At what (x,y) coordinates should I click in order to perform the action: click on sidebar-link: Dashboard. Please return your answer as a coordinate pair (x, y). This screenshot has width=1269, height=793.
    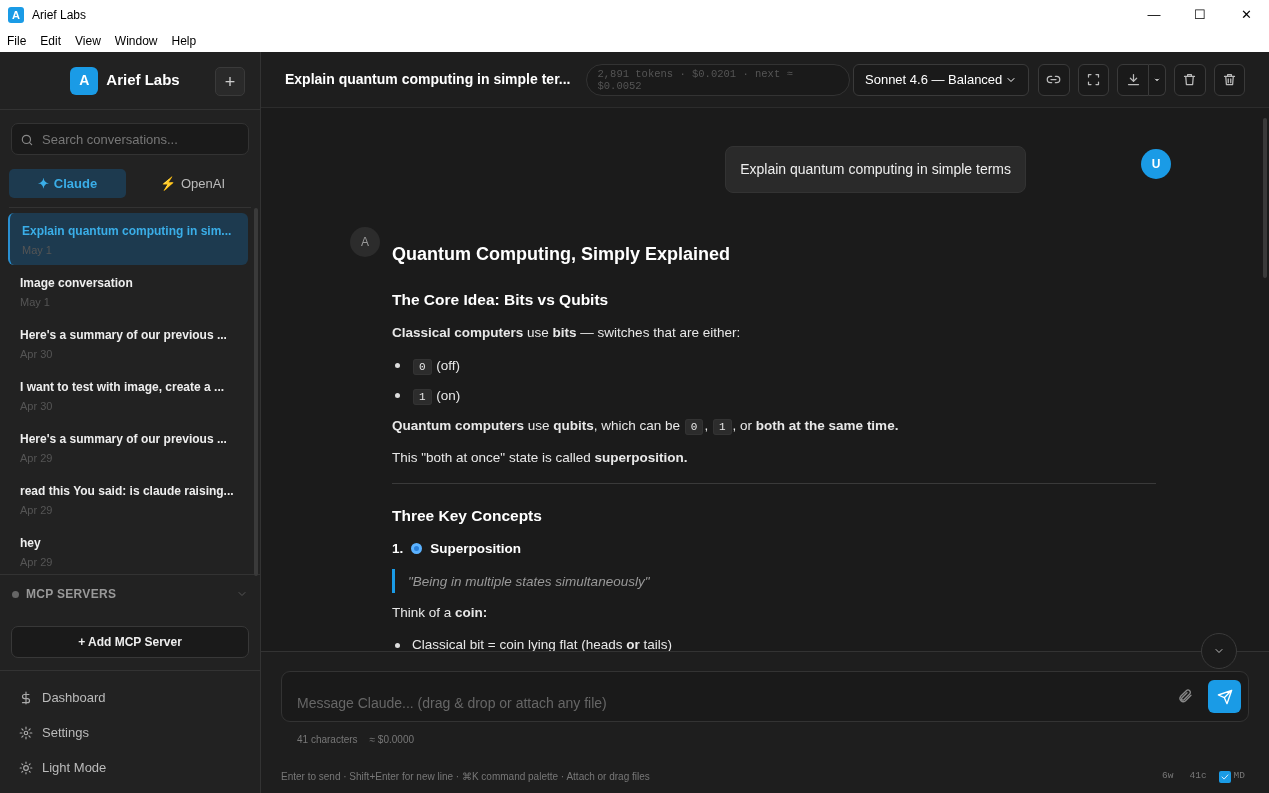
    Looking at the image, I should click on (130, 697).